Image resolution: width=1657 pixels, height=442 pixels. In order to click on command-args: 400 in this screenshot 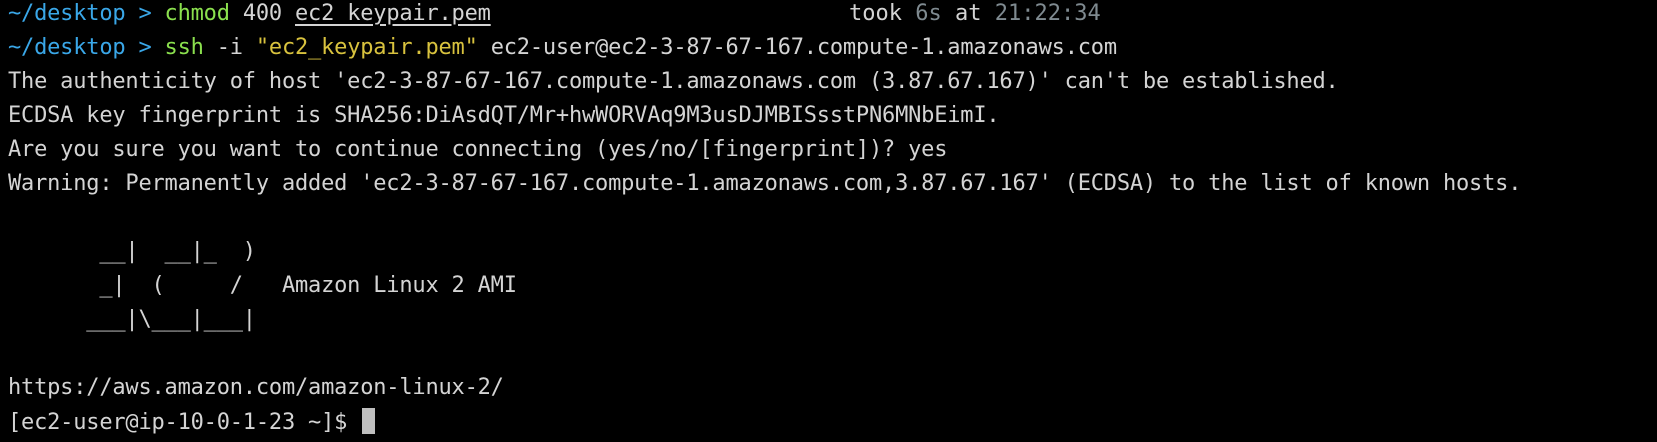, I will do `click(262, 13)`.